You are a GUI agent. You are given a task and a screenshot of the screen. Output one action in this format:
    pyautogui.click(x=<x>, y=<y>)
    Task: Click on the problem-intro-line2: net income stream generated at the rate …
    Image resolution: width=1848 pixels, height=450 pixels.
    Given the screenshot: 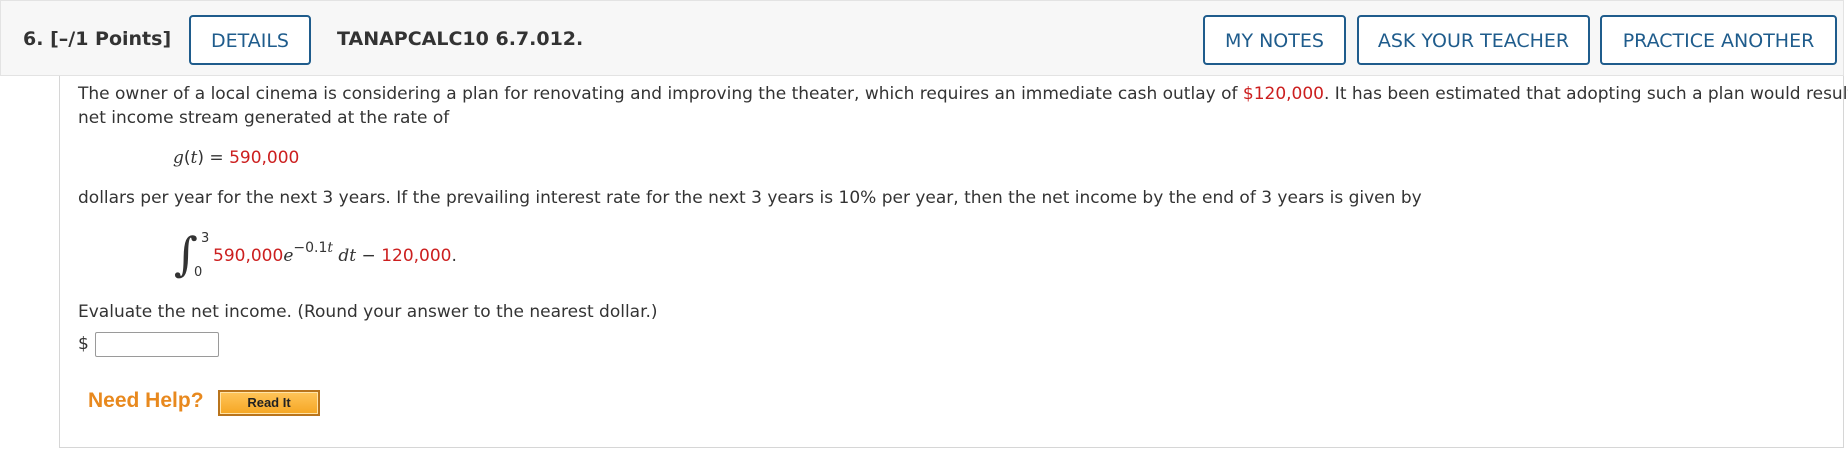 What is the action you would take?
    pyautogui.click(x=264, y=118)
    